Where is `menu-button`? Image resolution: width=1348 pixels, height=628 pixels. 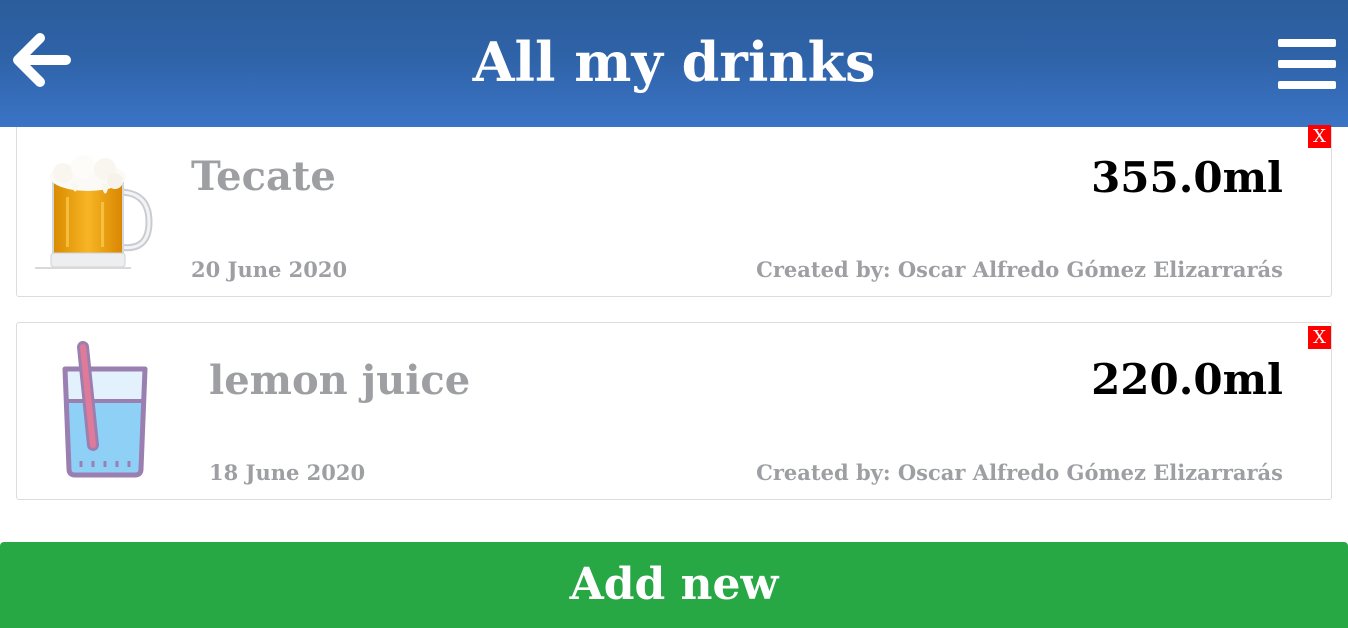
menu-button is located at coordinates (1307, 64).